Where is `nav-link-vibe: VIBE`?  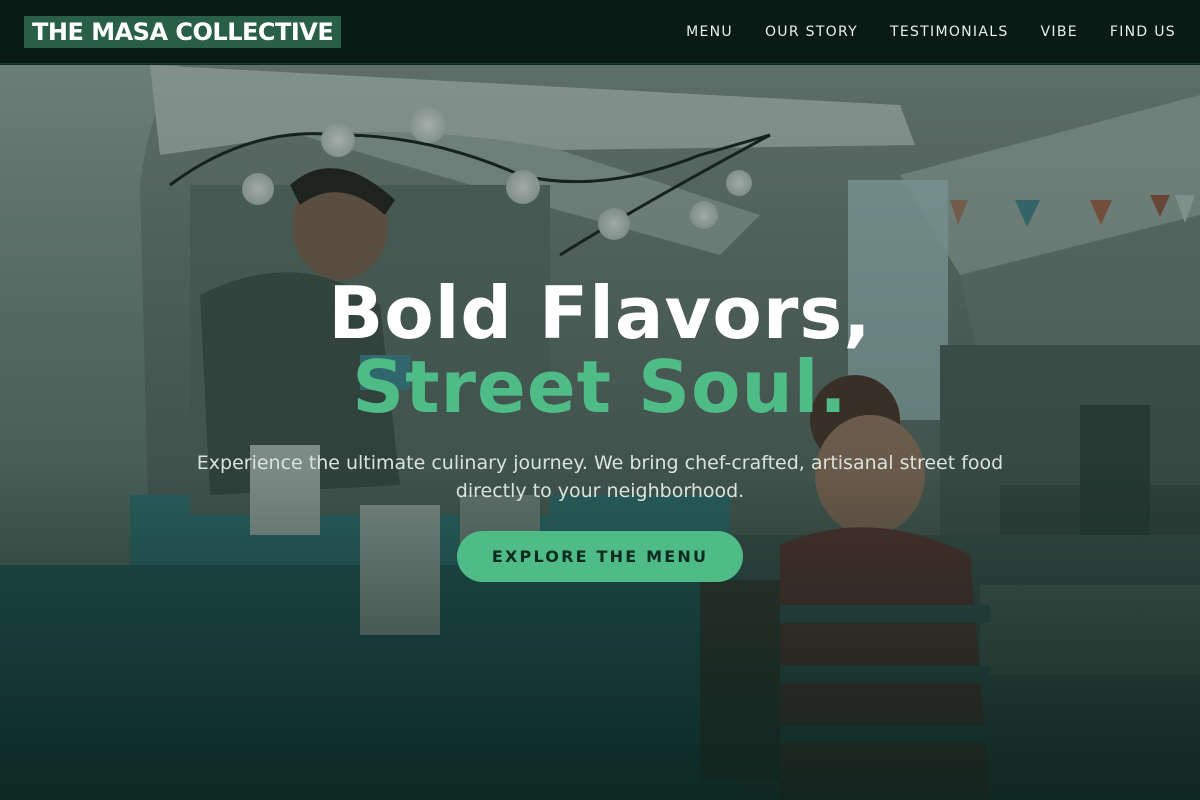
nav-link-vibe: VIBE is located at coordinates (1059, 32).